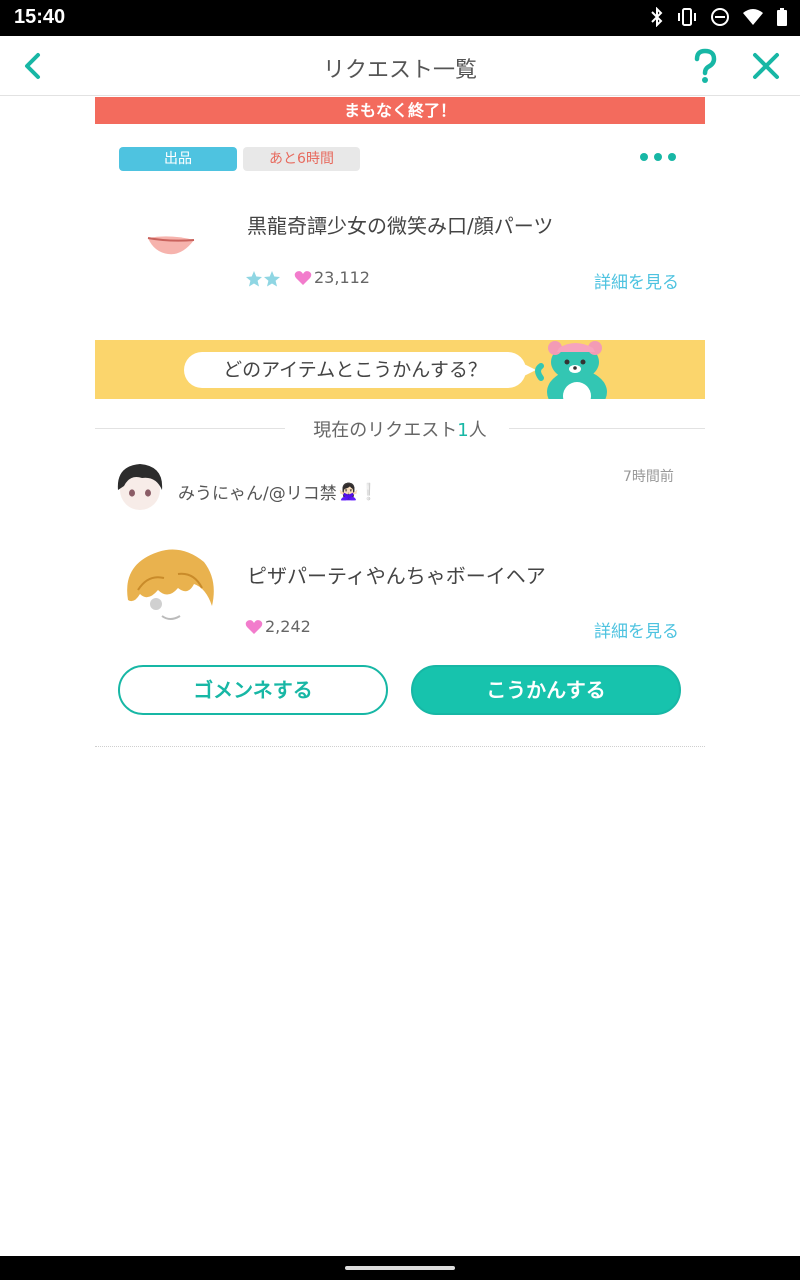  Describe the element at coordinates (662, 157) in the screenshot. I see `more-options-button` at that location.